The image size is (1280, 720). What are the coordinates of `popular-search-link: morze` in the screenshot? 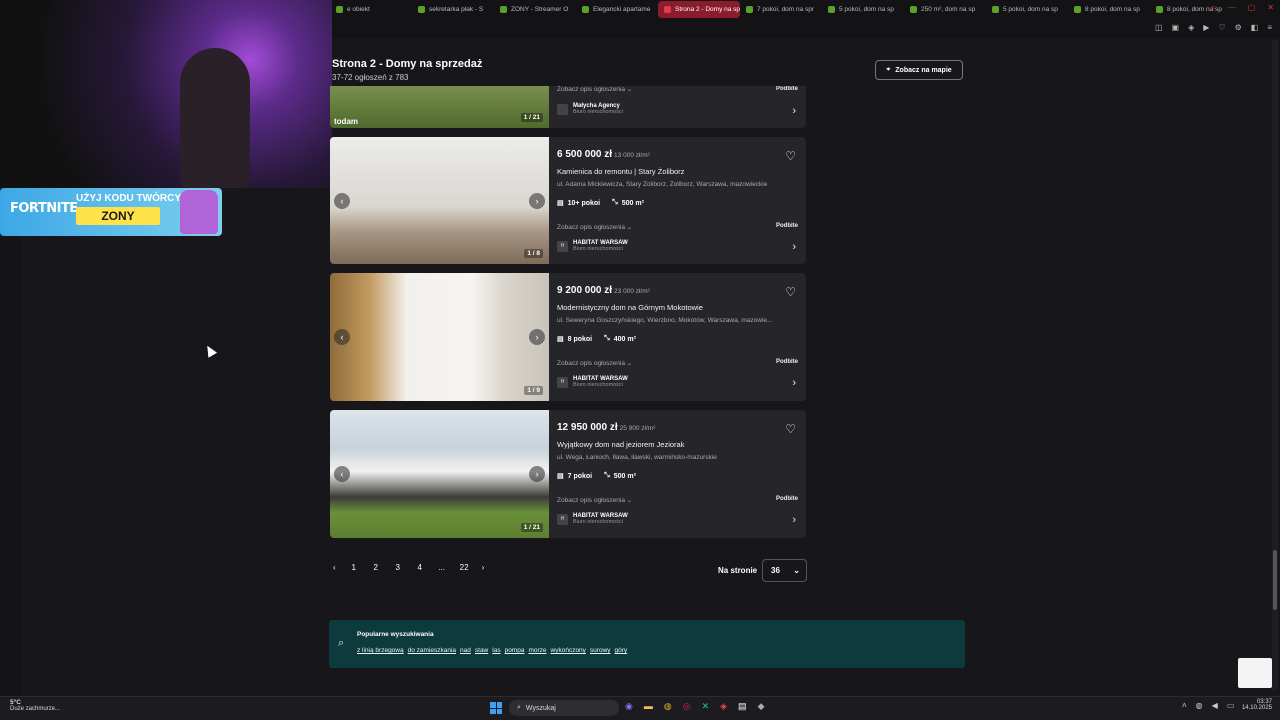 It's located at (537, 650).